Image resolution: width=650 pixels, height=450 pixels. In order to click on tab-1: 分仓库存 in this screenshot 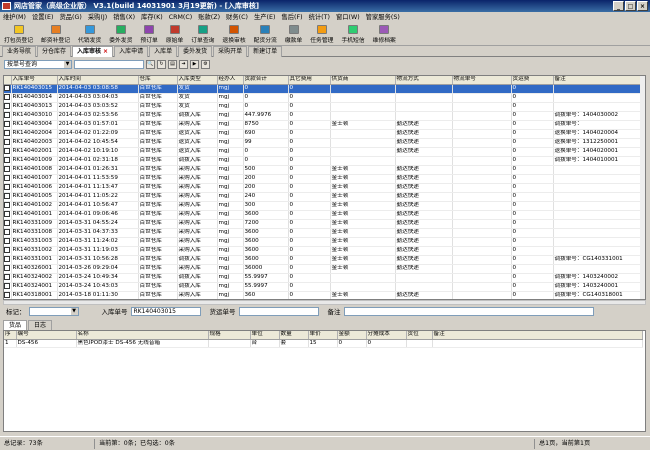, I will do `click(54, 51)`.